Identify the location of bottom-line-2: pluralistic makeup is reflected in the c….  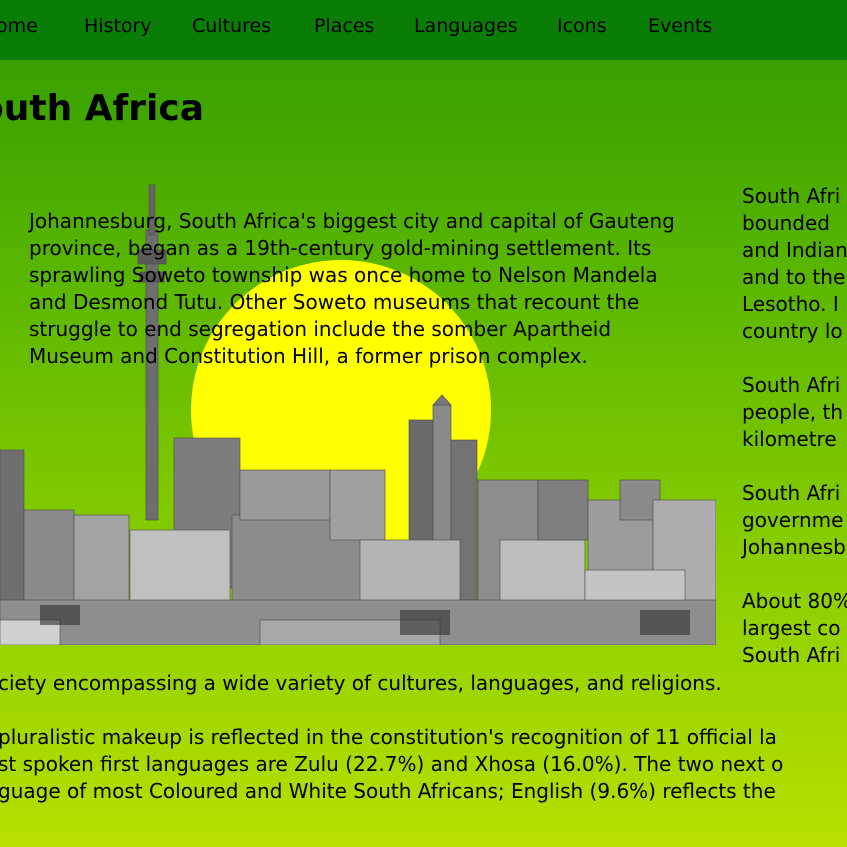
(388, 737).